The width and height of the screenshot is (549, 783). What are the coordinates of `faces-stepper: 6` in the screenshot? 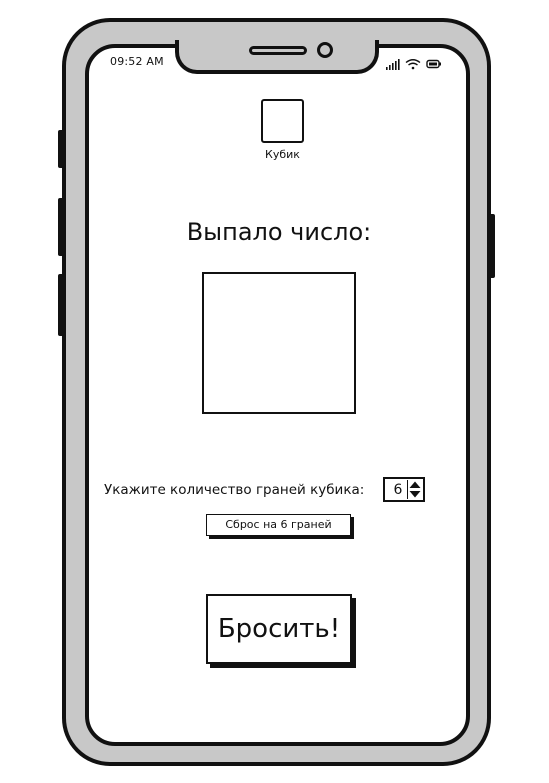 It's located at (404, 489).